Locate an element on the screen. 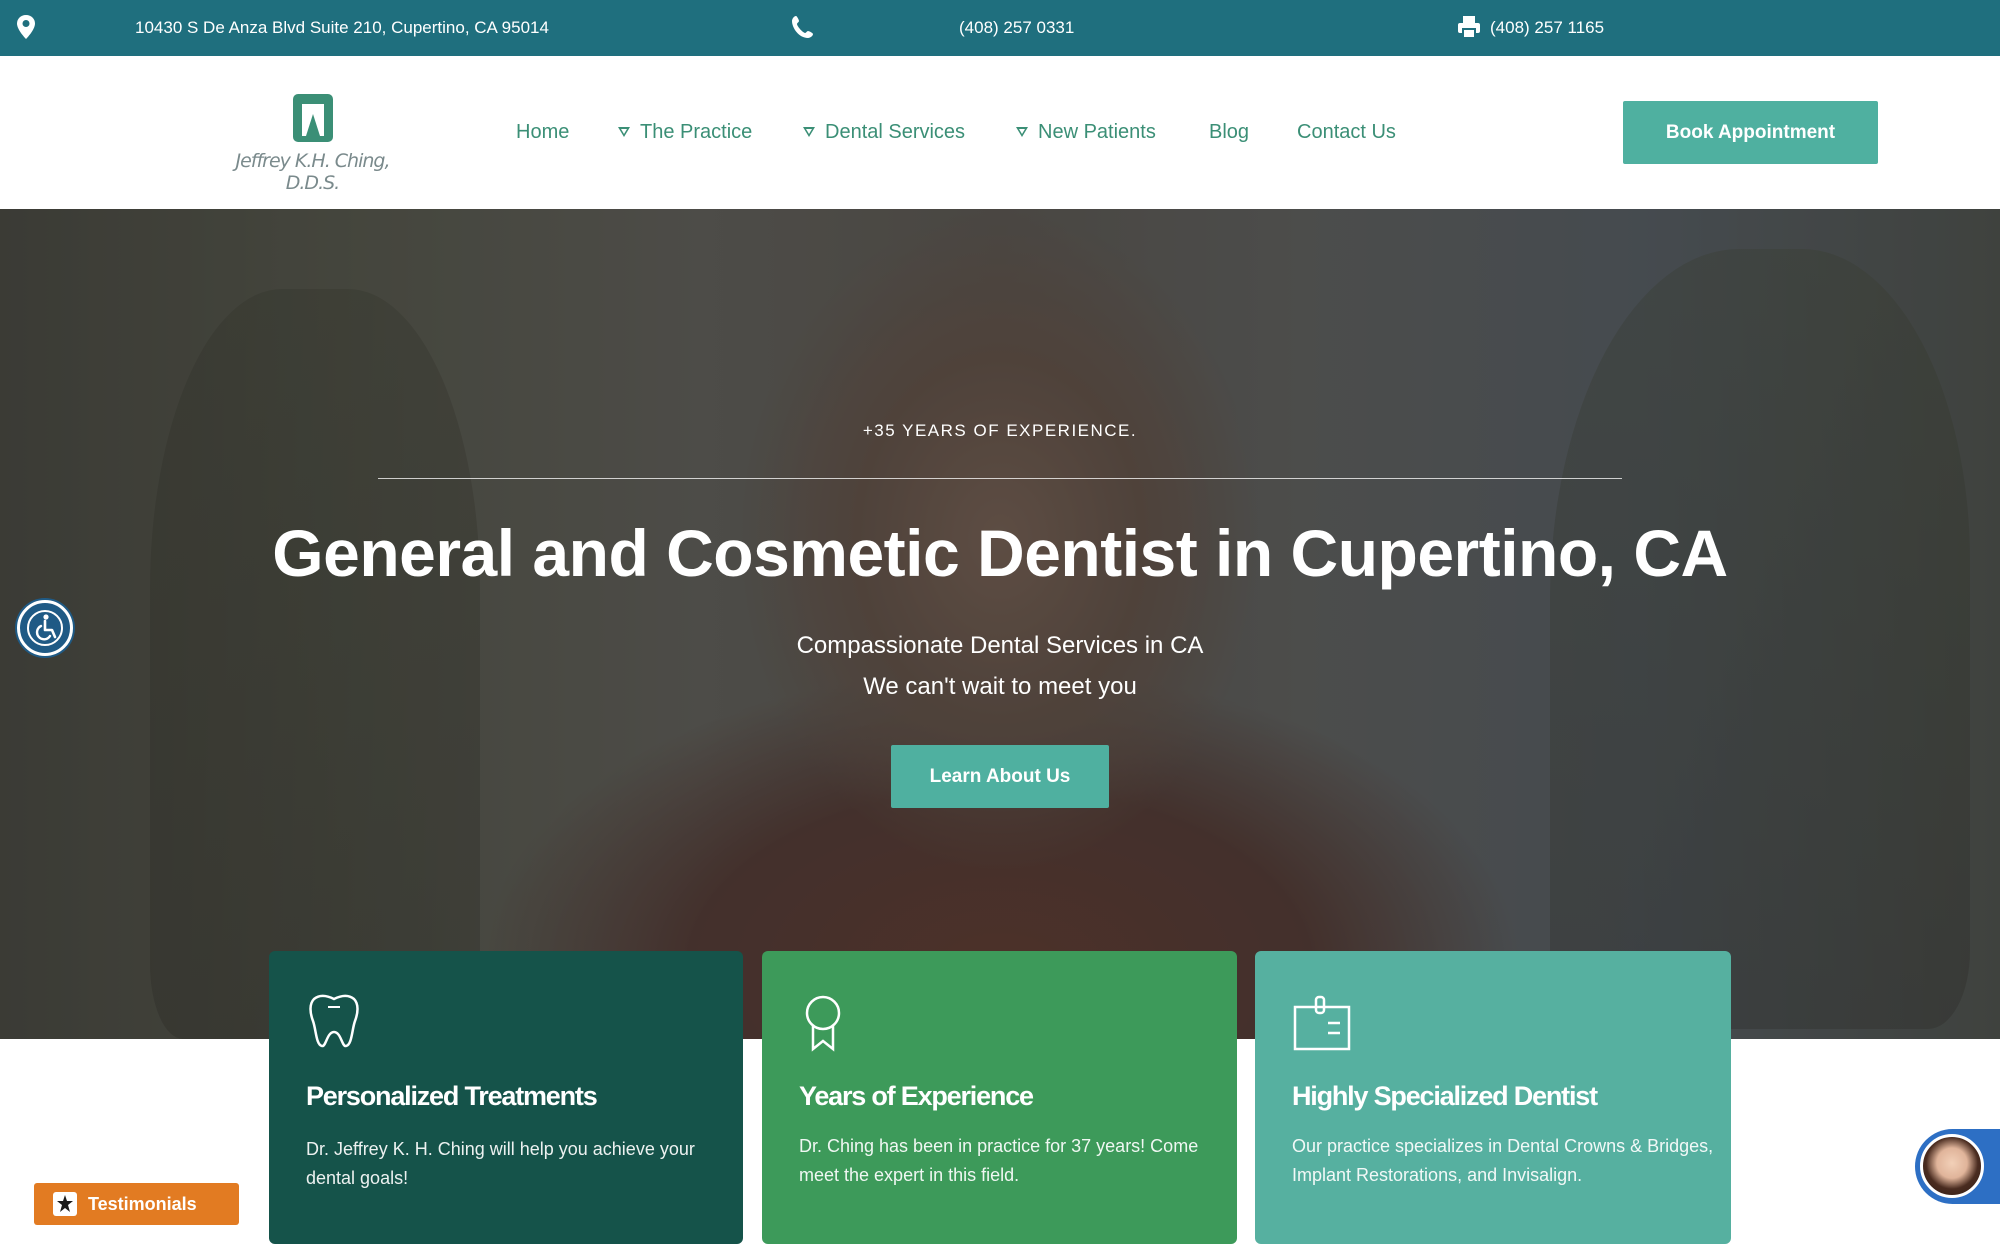 The height and width of the screenshot is (1250, 2000). chat-agent-avatar is located at coordinates (1952, 1166).